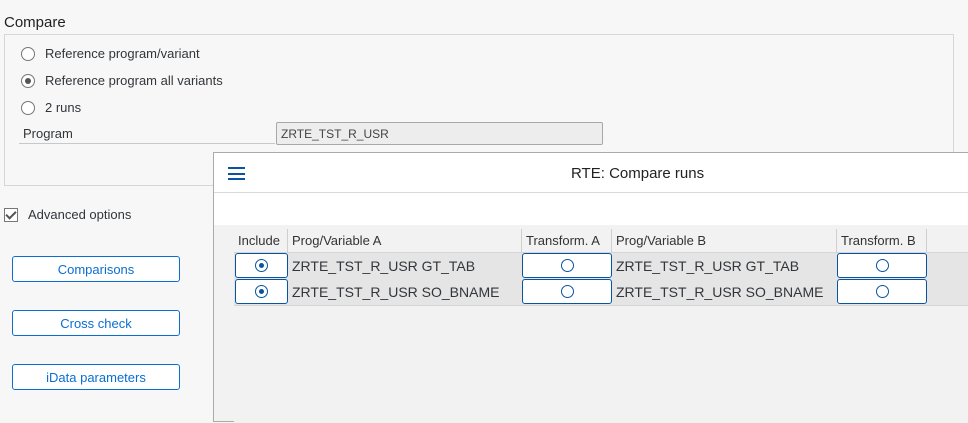 The width and height of the screenshot is (968, 423). Describe the element at coordinates (724, 240) in the screenshot. I see `column-header-prog-variable-b: Prog/Variable B` at that location.